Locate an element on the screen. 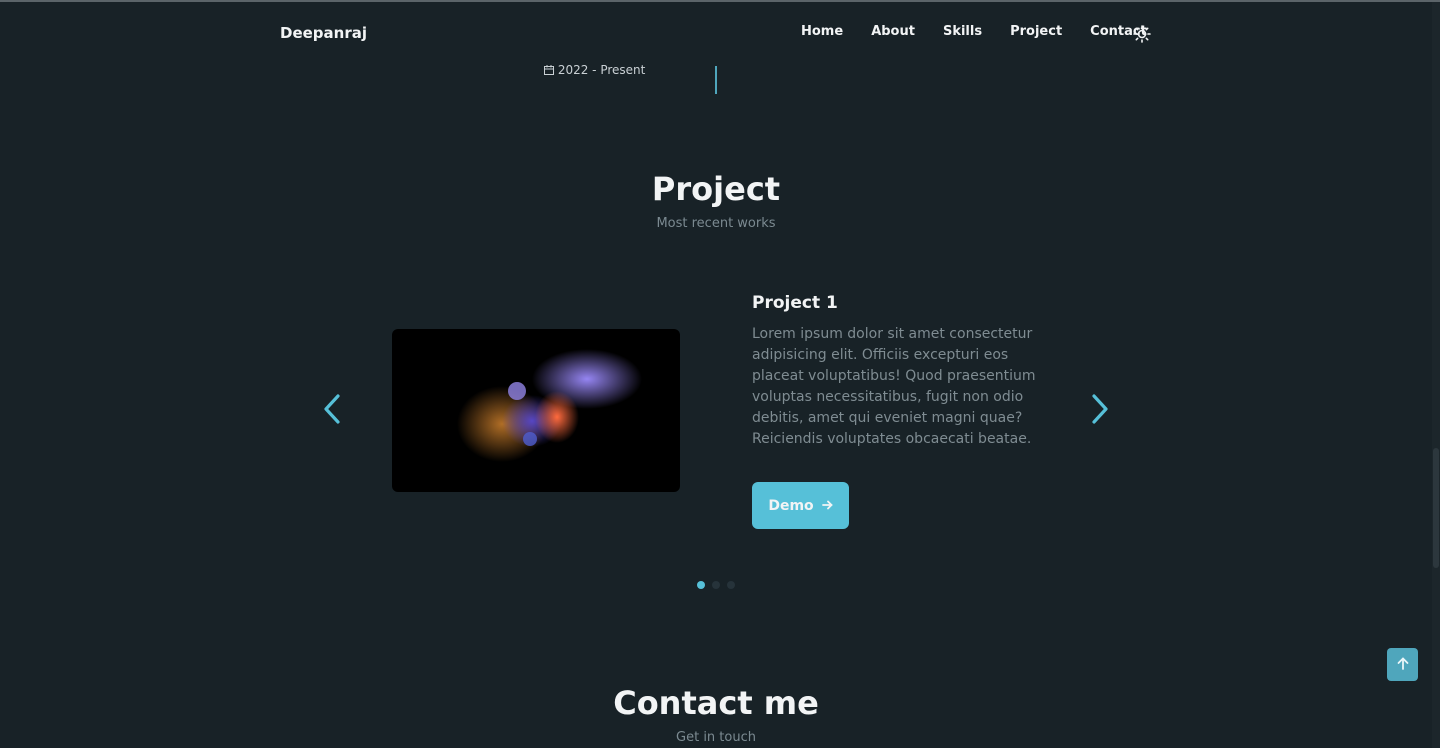 Image resolution: width=1440 pixels, height=748 pixels. project-section-subtitle: Most recent works is located at coordinates (716, 223).